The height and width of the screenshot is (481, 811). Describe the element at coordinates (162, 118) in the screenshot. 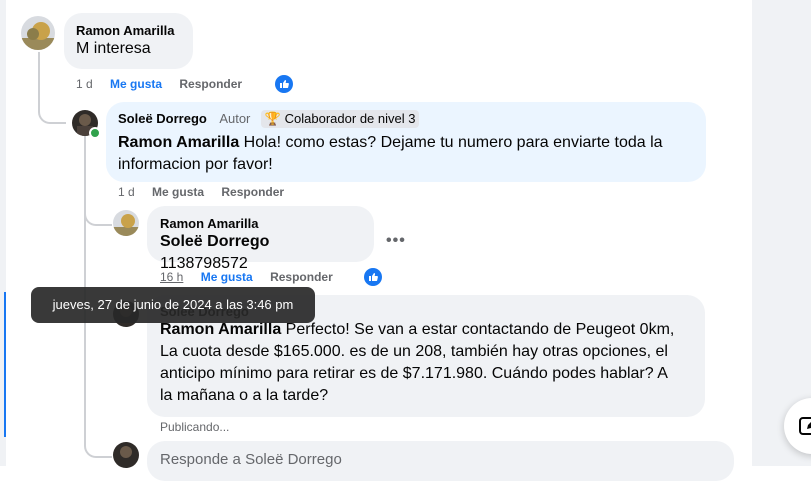

I see `comment-author: Soleë Dorrego` at that location.